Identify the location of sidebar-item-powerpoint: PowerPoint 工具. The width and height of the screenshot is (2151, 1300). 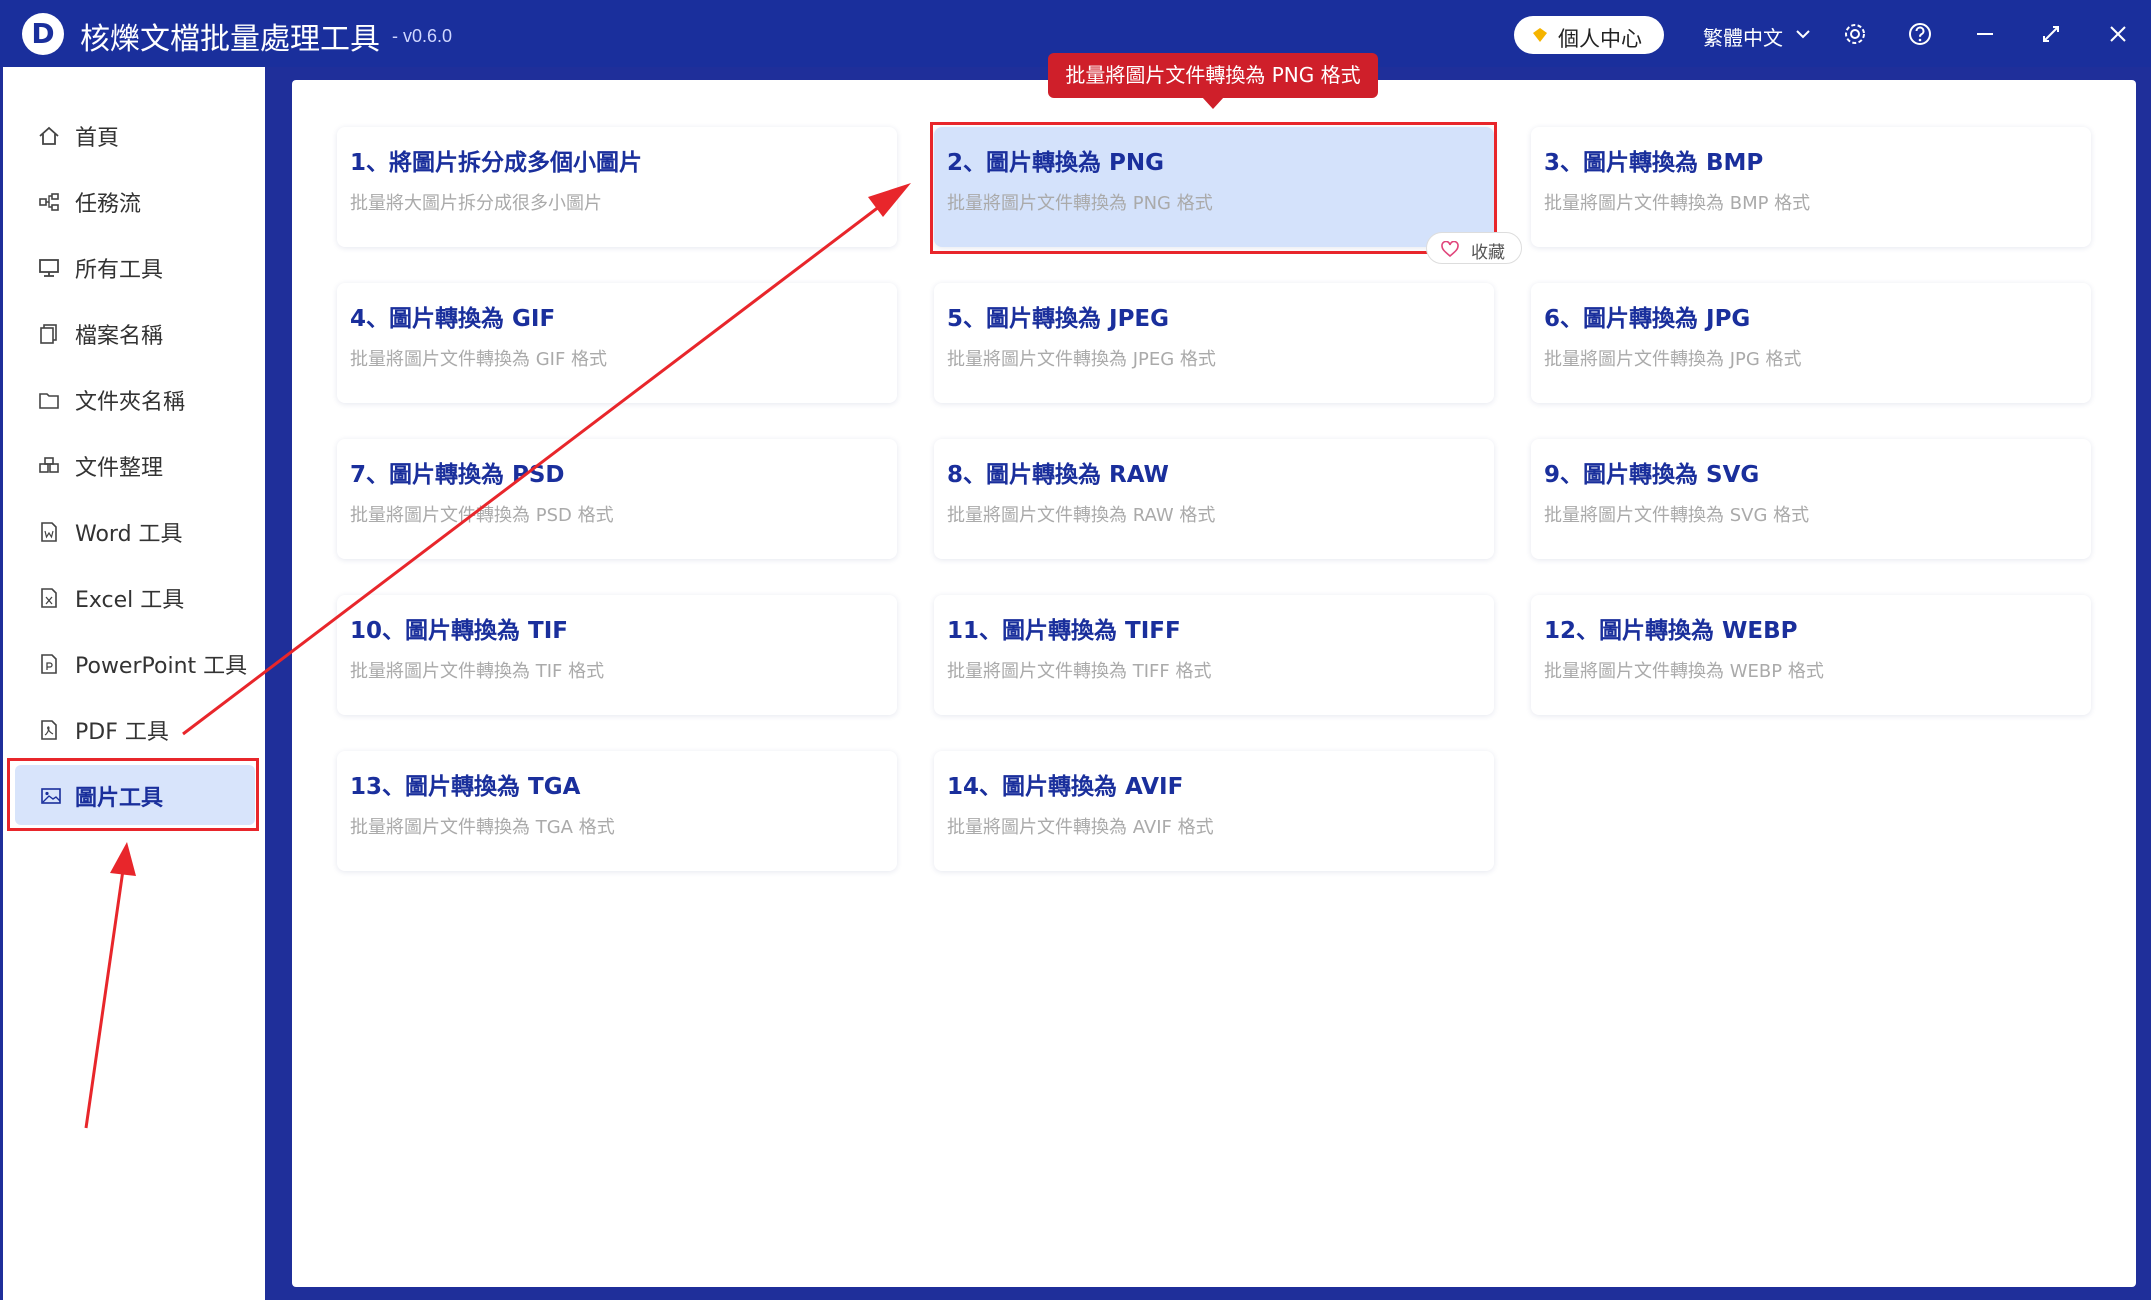
(134, 663).